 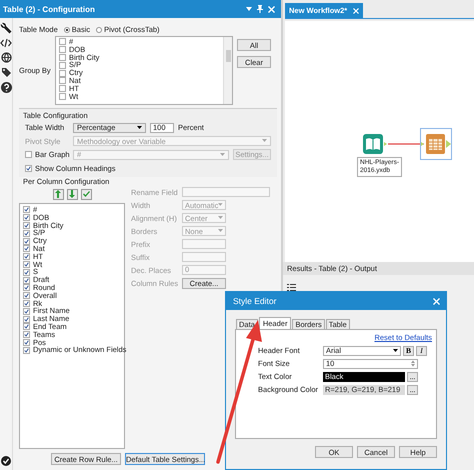 What do you see at coordinates (6, 43) in the screenshot?
I see `code-icon` at bounding box center [6, 43].